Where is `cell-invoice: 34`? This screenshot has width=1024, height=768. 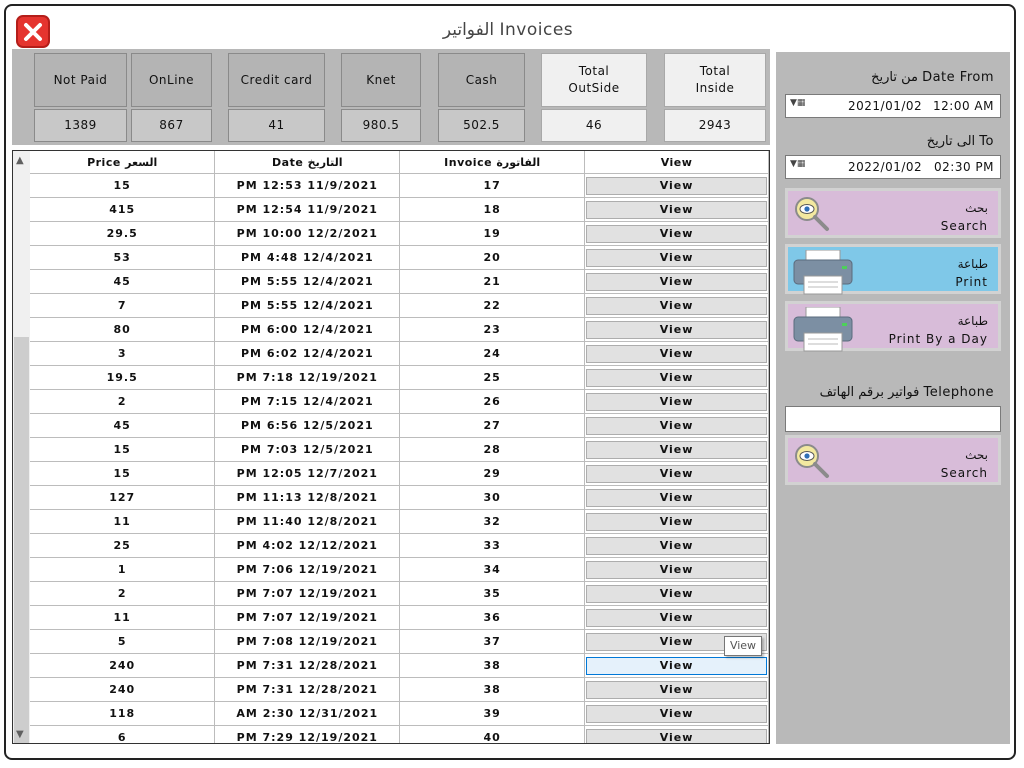 cell-invoice: 34 is located at coordinates (492, 569).